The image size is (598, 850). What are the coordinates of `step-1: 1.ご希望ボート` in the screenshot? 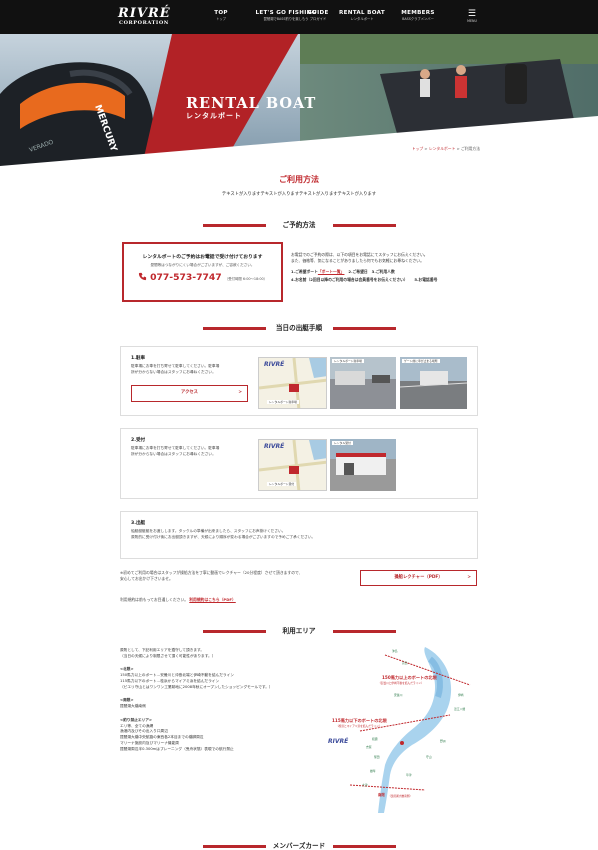 It's located at (304, 272).